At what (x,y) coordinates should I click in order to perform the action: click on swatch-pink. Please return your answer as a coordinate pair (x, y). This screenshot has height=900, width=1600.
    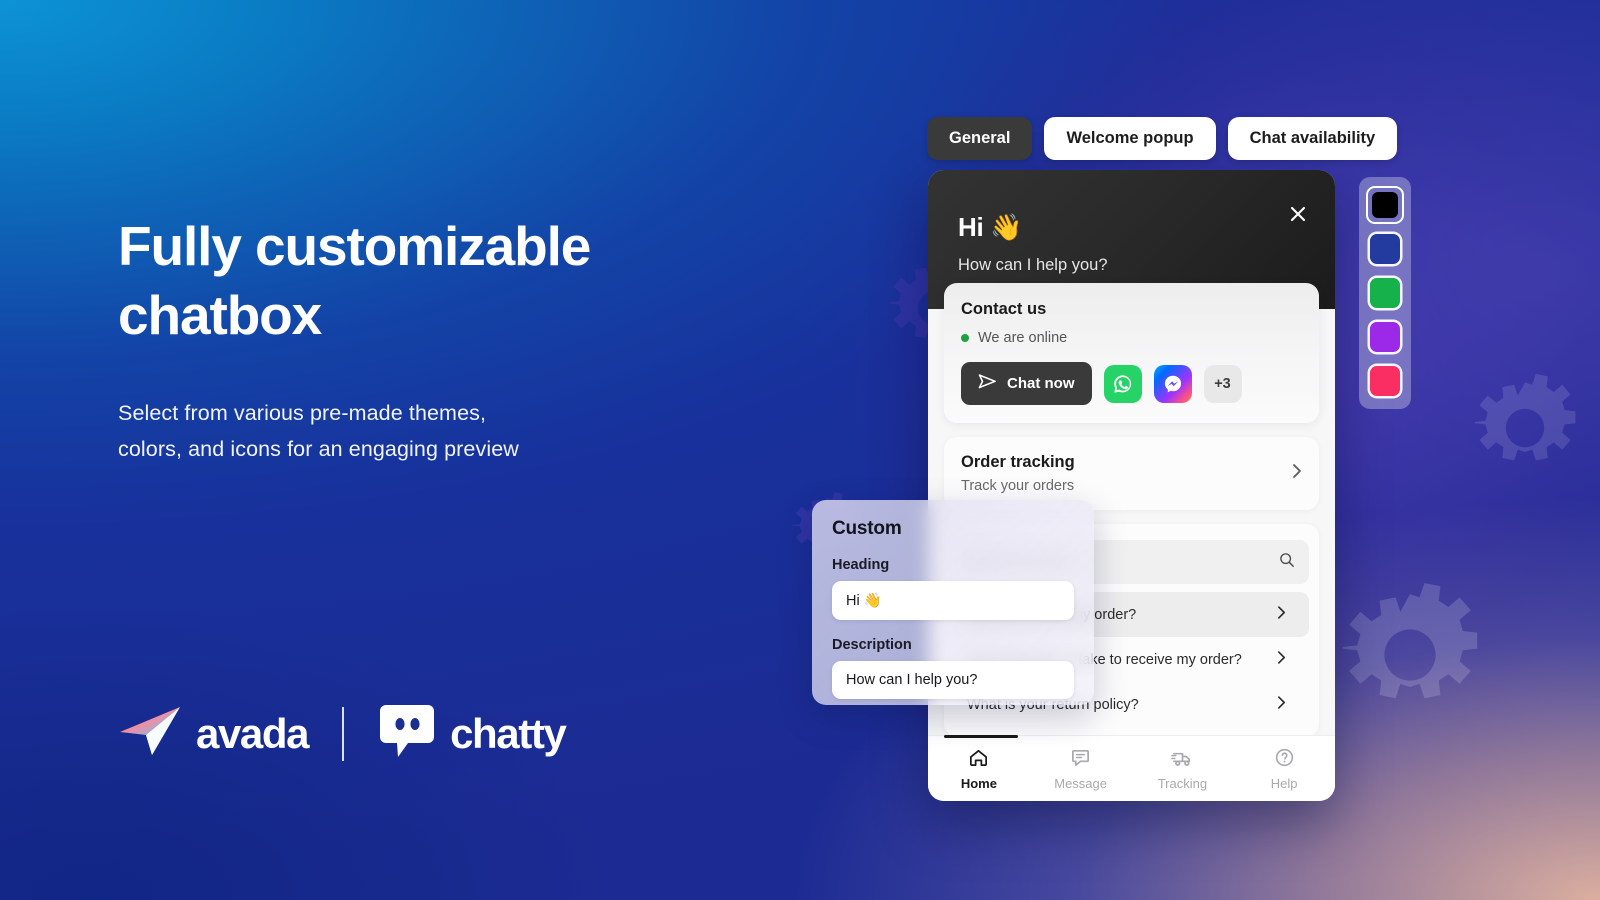
    Looking at the image, I should click on (1385, 381).